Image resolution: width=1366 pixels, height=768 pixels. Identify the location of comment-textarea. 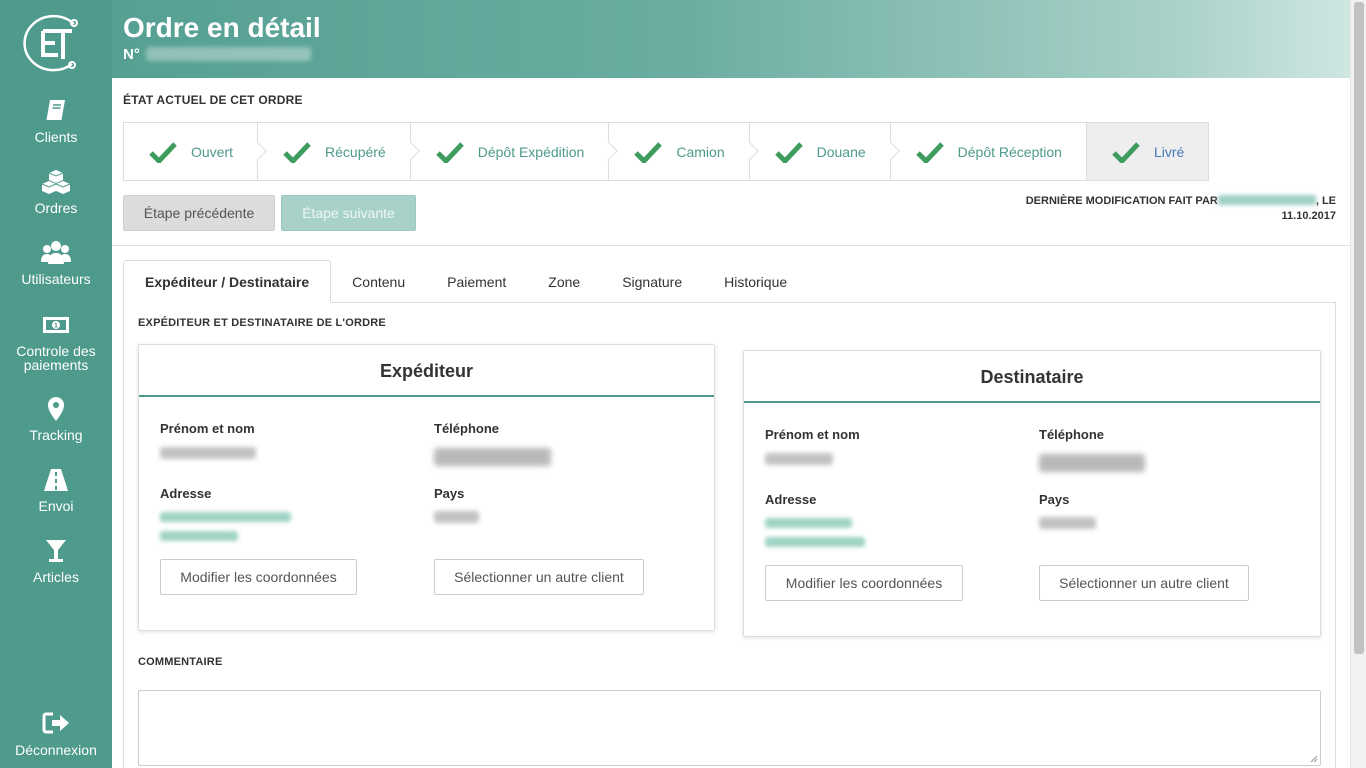
(729, 728).